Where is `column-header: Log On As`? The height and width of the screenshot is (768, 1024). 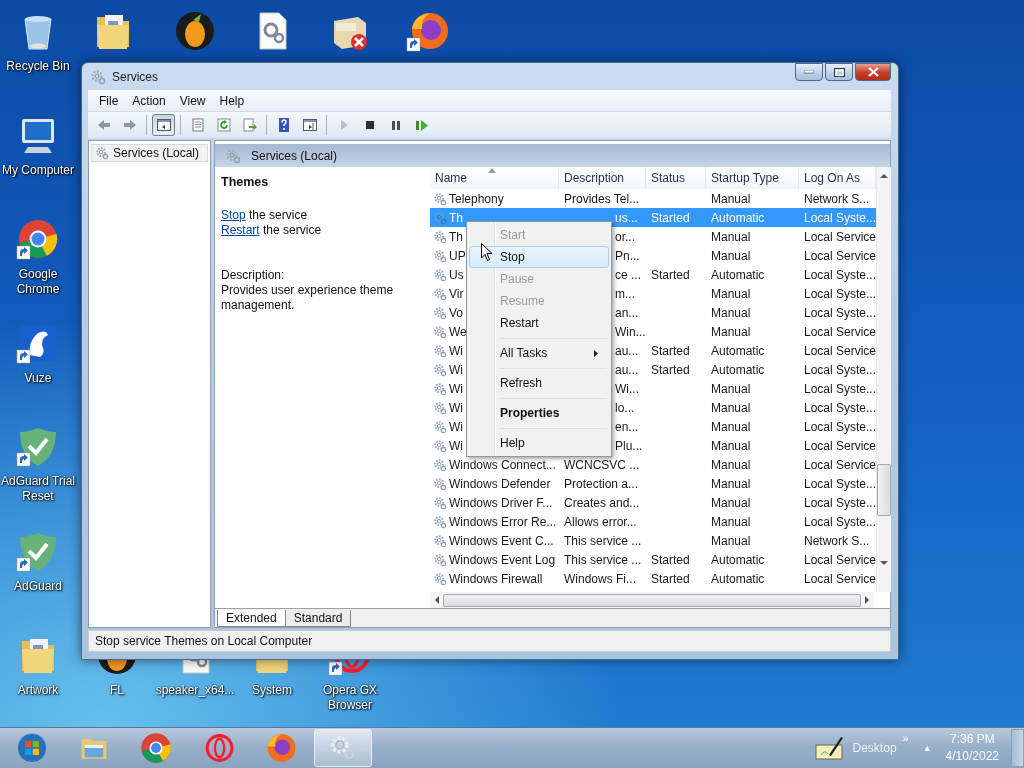 column-header: Log On As is located at coordinates (837, 178).